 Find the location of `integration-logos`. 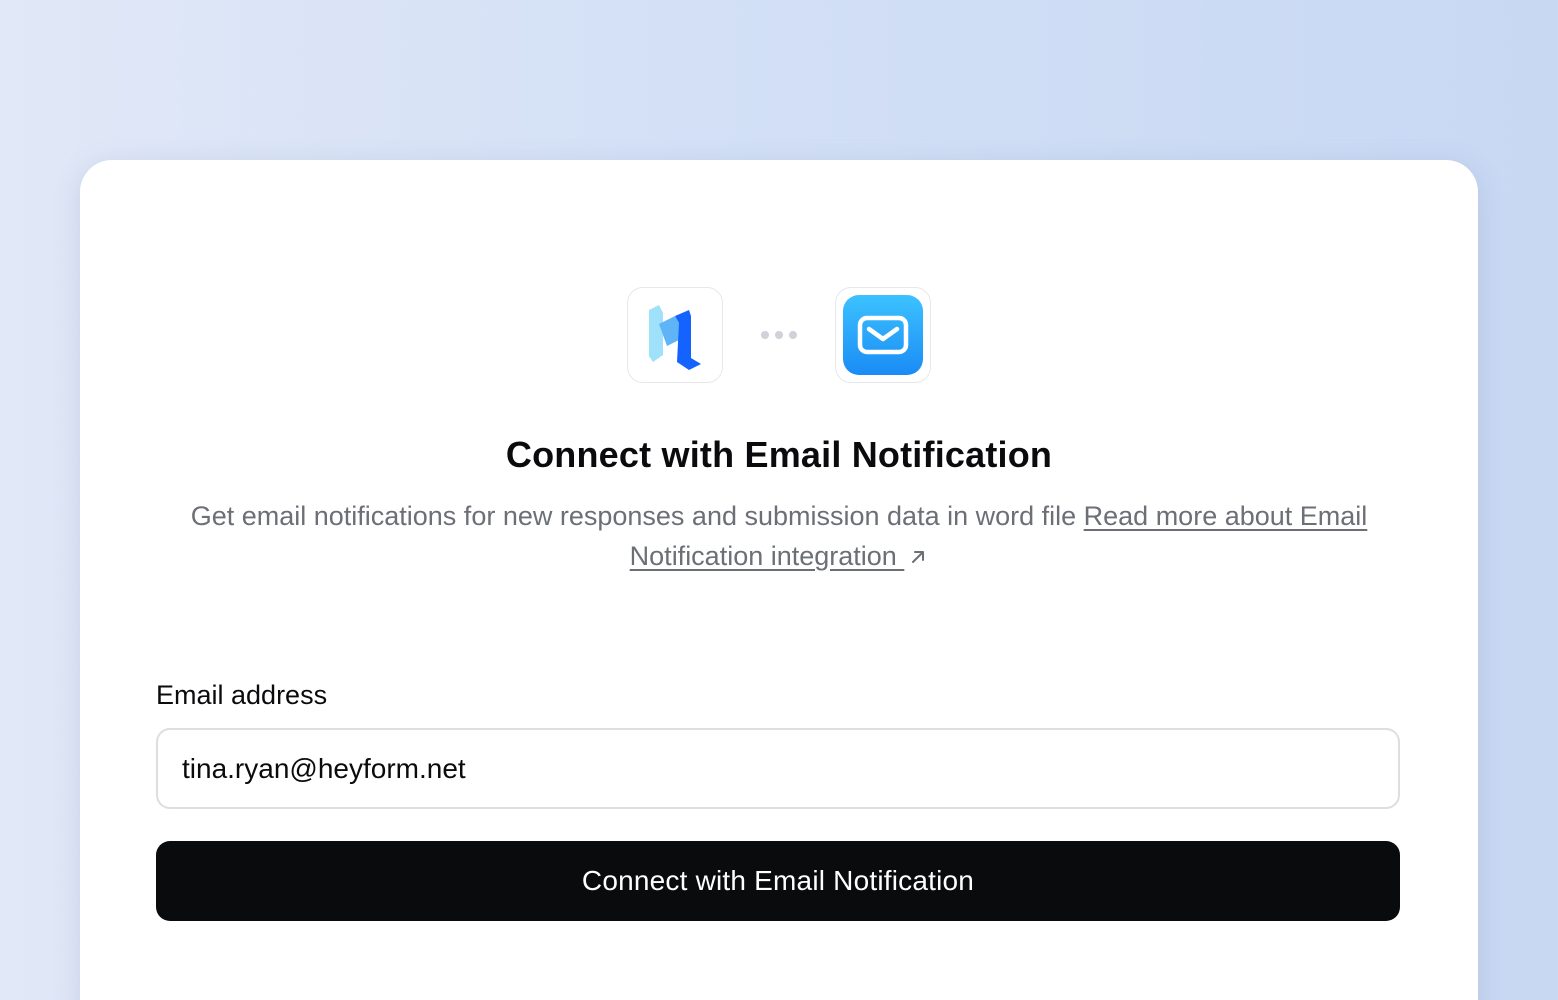

integration-logos is located at coordinates (779, 335).